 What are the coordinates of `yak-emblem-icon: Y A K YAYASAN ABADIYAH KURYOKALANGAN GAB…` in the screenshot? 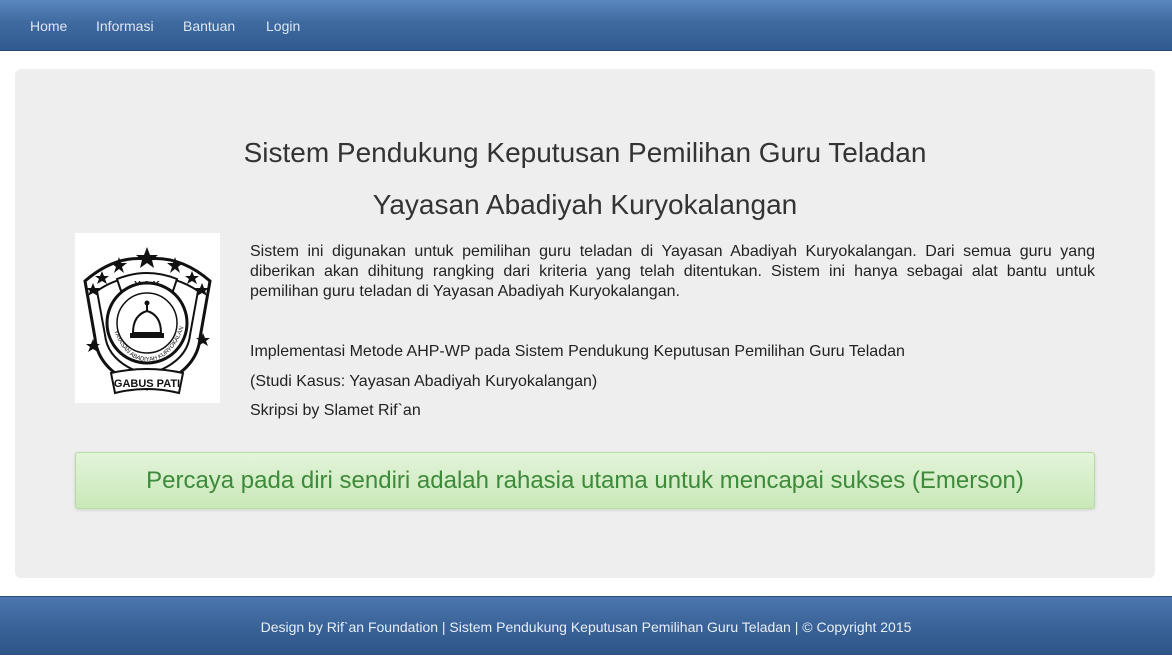 It's located at (143, 314).